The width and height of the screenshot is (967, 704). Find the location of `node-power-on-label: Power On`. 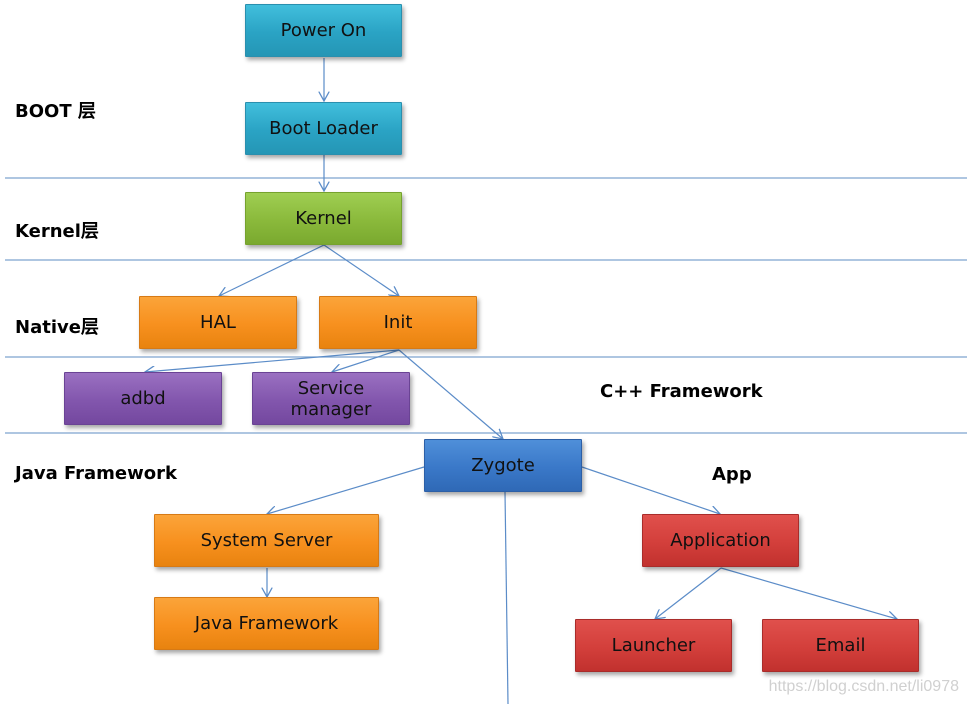

node-power-on-label: Power On is located at coordinates (323, 30).